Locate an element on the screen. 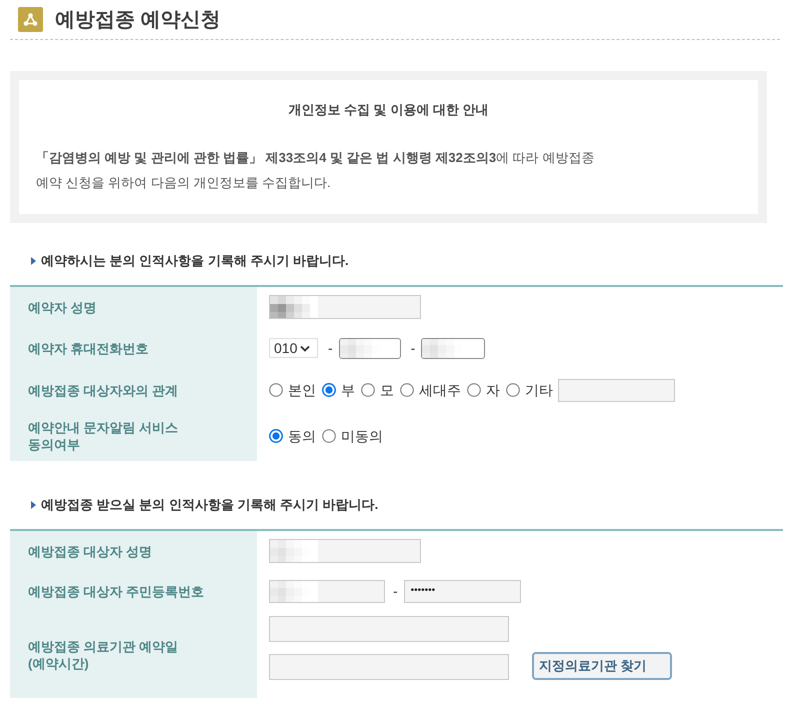  find-clinic-button: 지정의료기관 찾기 is located at coordinates (602, 666).